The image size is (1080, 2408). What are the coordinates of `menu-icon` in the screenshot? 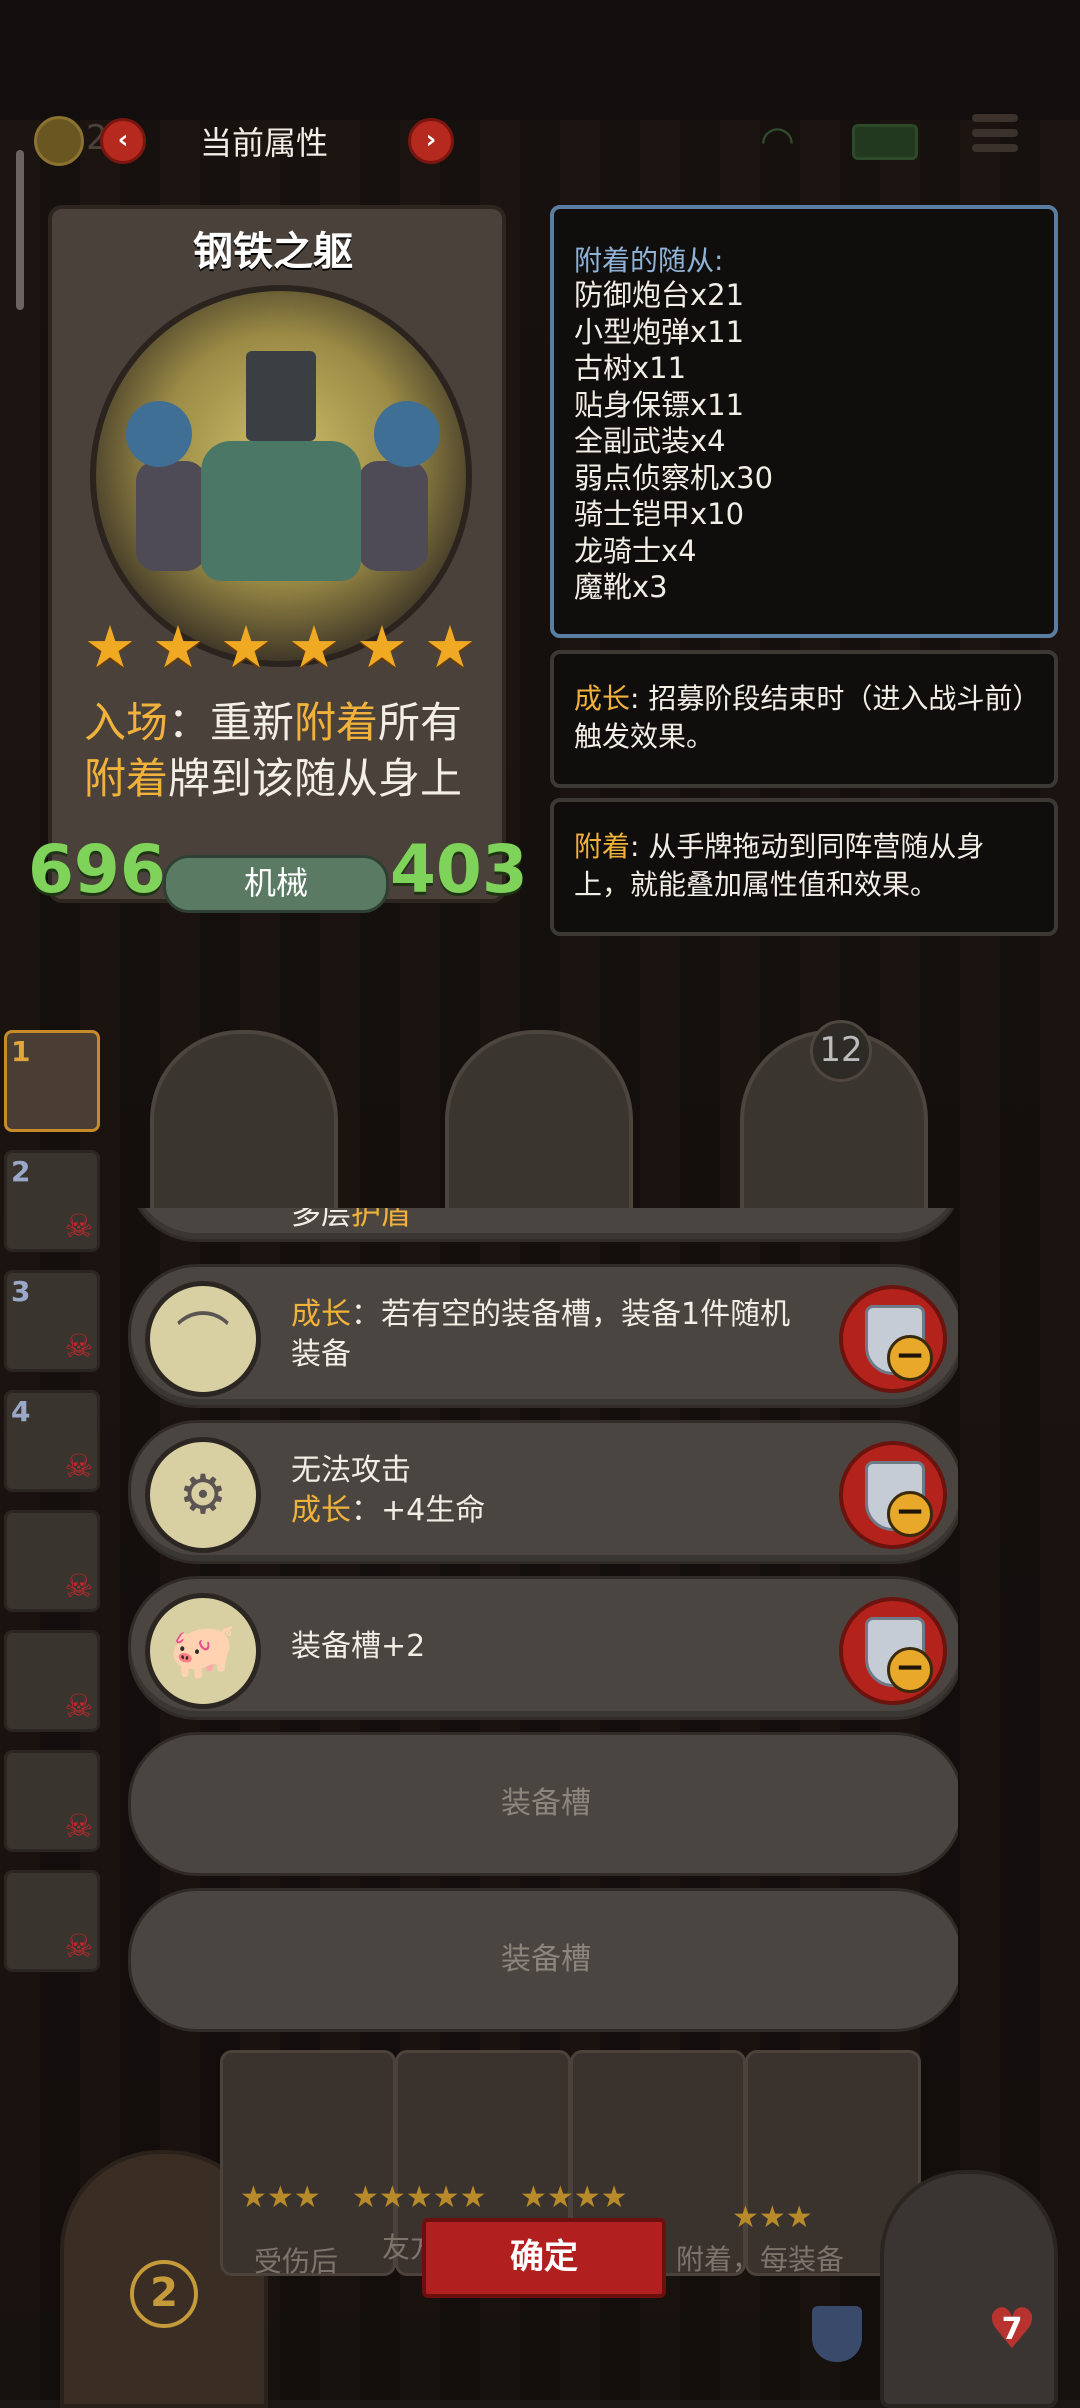 It's located at (995, 138).